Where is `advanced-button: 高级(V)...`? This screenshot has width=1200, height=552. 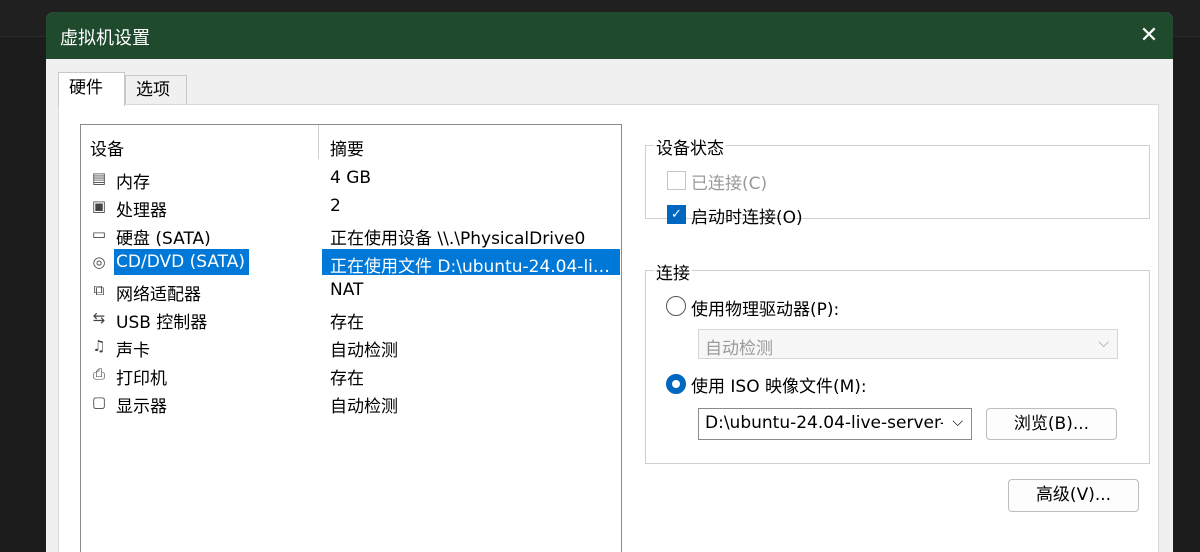
advanced-button: 高级(V)... is located at coordinates (1073, 495).